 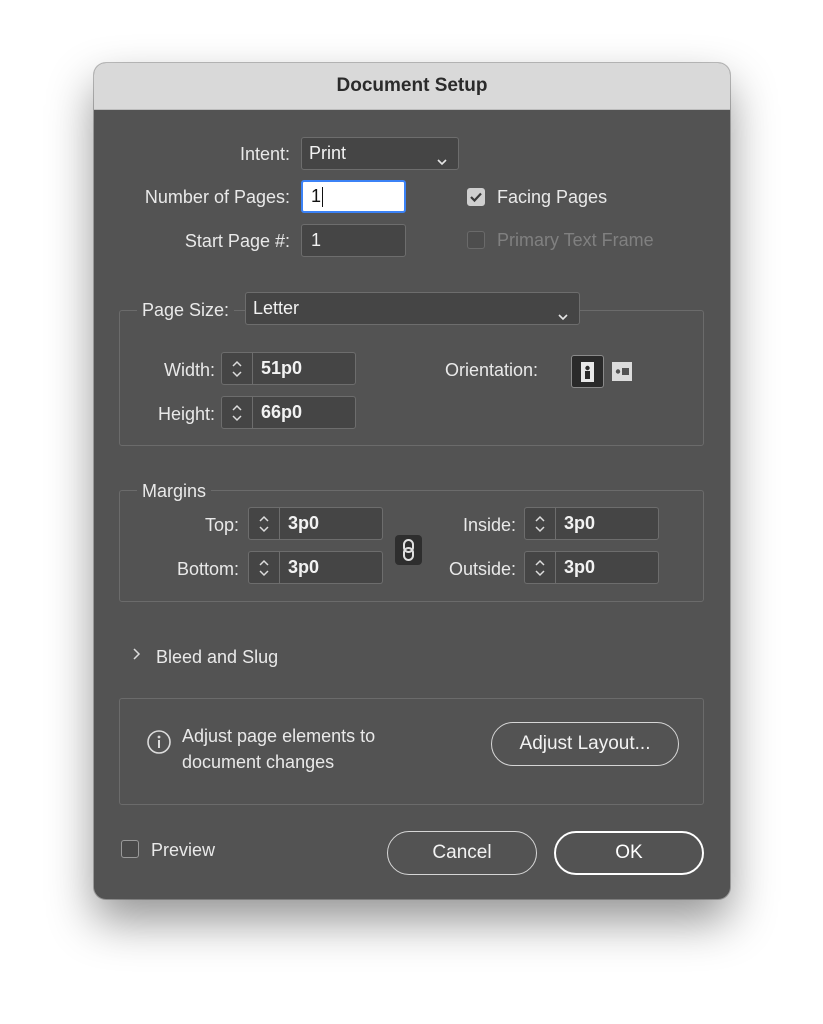 What do you see at coordinates (492, 370) in the screenshot?
I see `orientation-label: Orientation:` at bounding box center [492, 370].